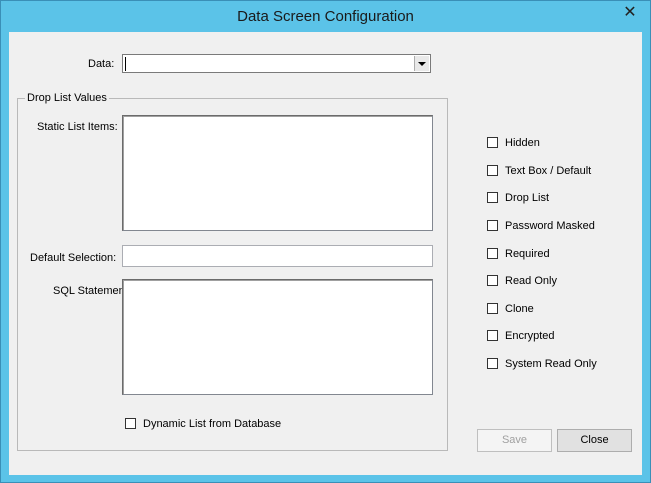  What do you see at coordinates (277, 256) in the screenshot?
I see `default-selection-input` at bounding box center [277, 256].